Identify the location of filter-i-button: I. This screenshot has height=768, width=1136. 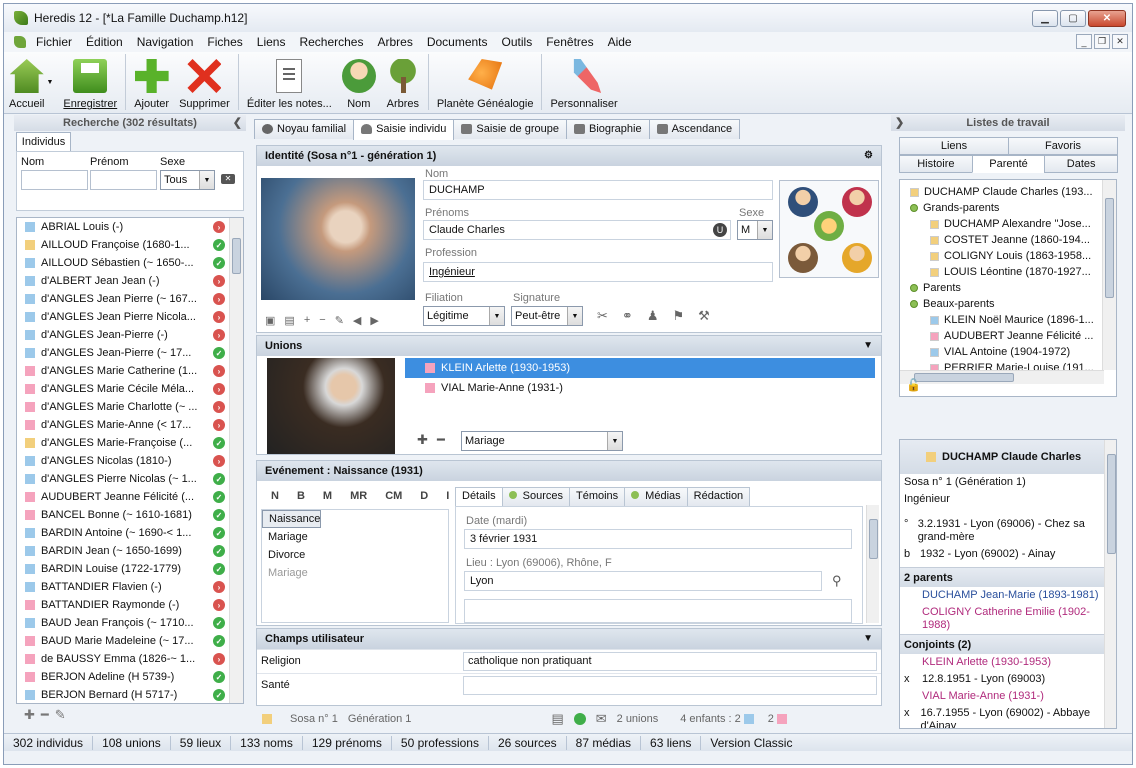
(447, 496).